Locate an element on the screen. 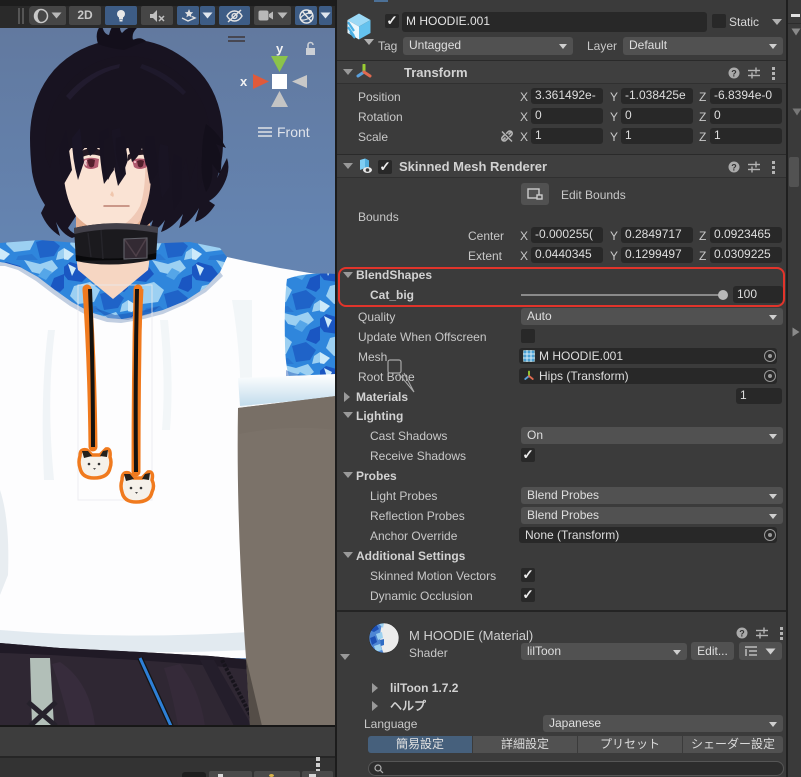 The height and width of the screenshot is (777, 801). svg-text: x is located at coordinates (244, 81).